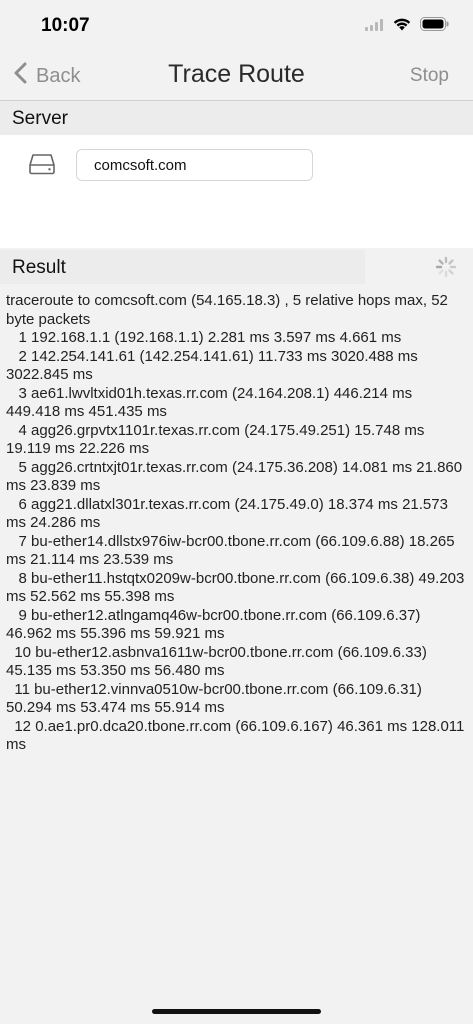  What do you see at coordinates (429, 76) in the screenshot?
I see `stop-button: Stop` at bounding box center [429, 76].